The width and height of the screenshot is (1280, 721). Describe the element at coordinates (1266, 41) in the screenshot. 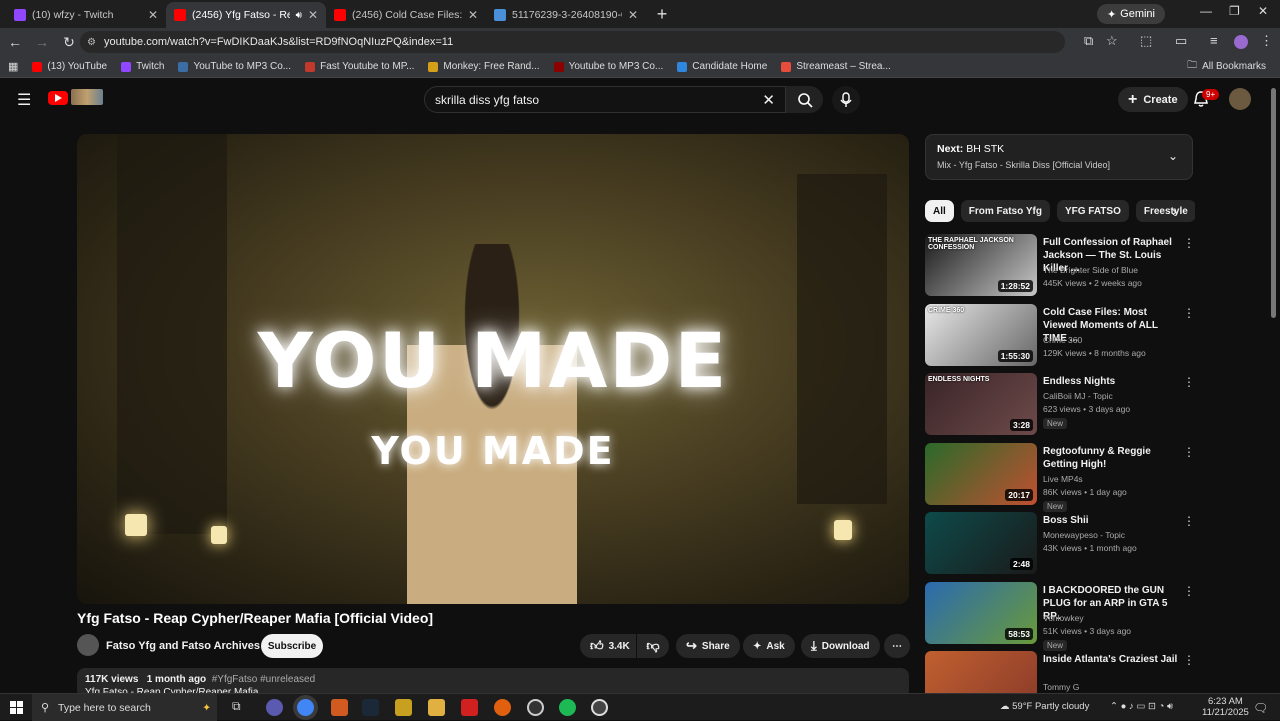

I see `menu-kebab-icon: ⋮` at that location.